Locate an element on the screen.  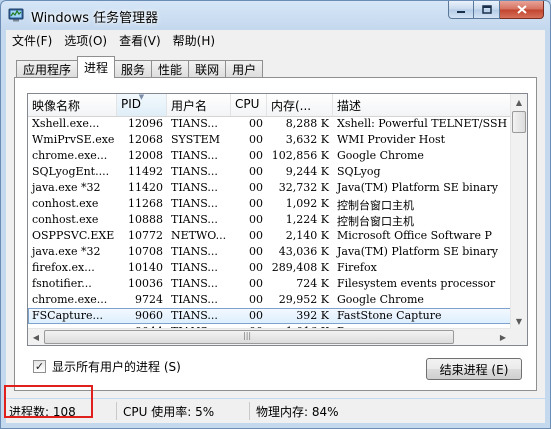
scroll-grip-icon: ||| is located at coordinates (247, 335).